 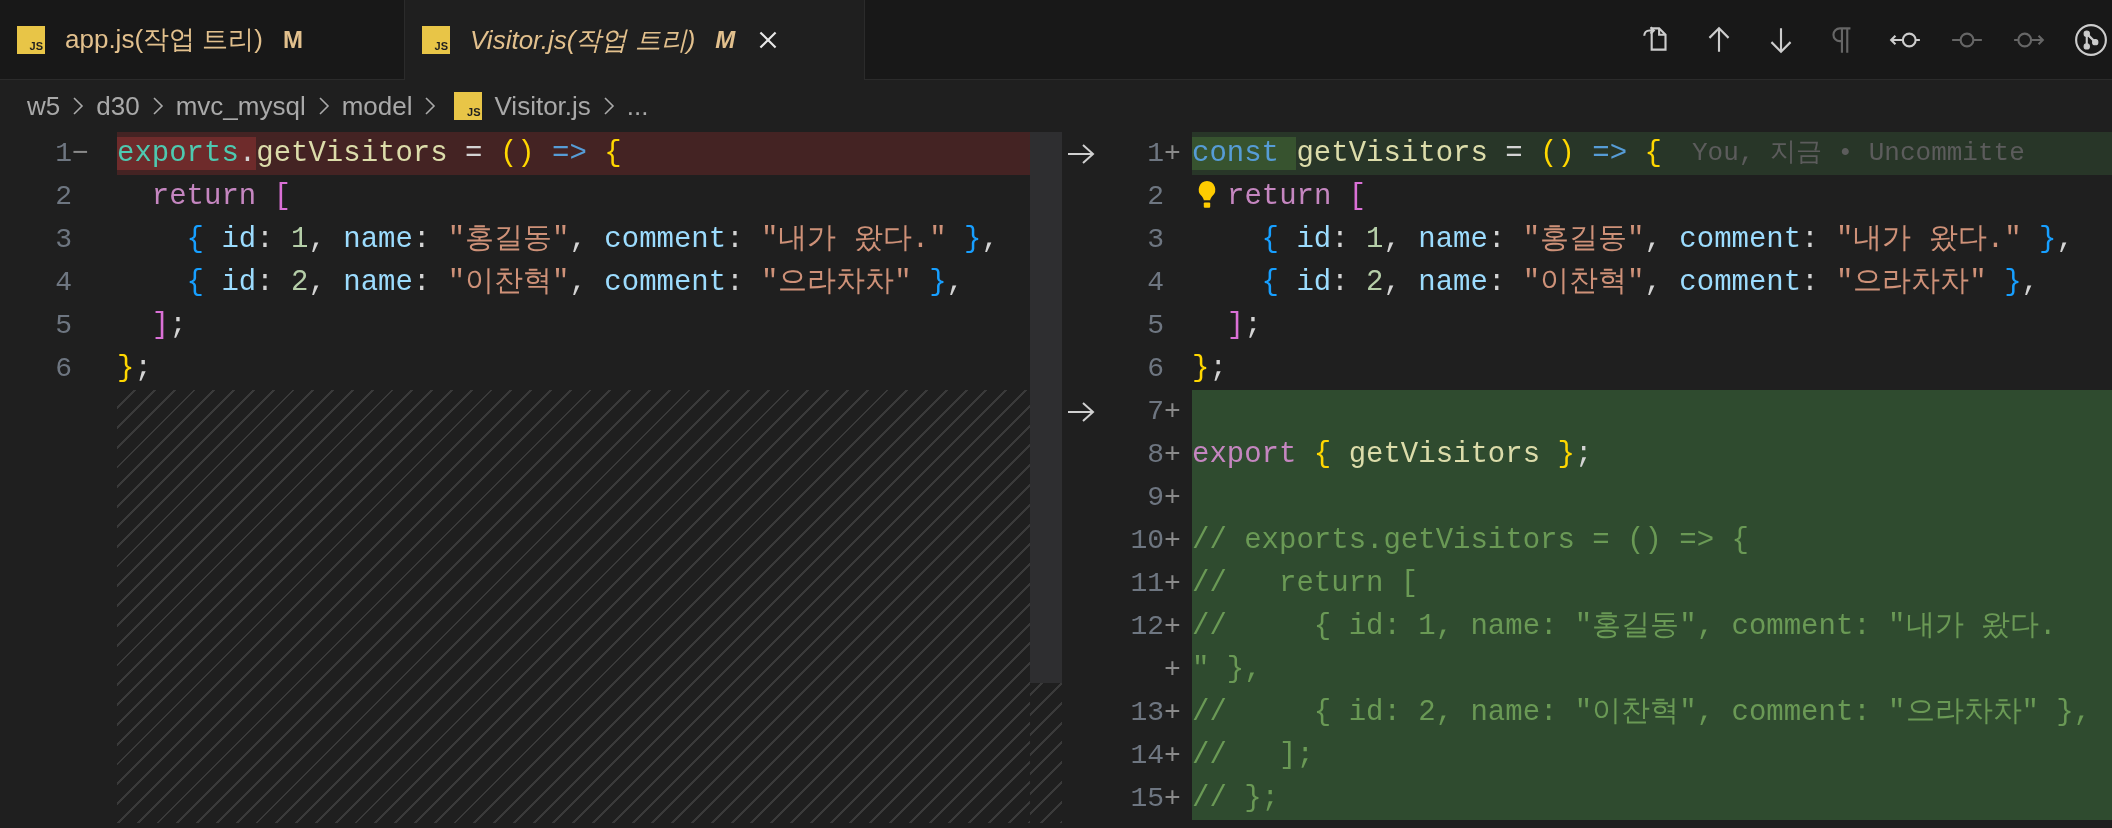 I want to click on line-number: 15, so click(x=1146, y=798).